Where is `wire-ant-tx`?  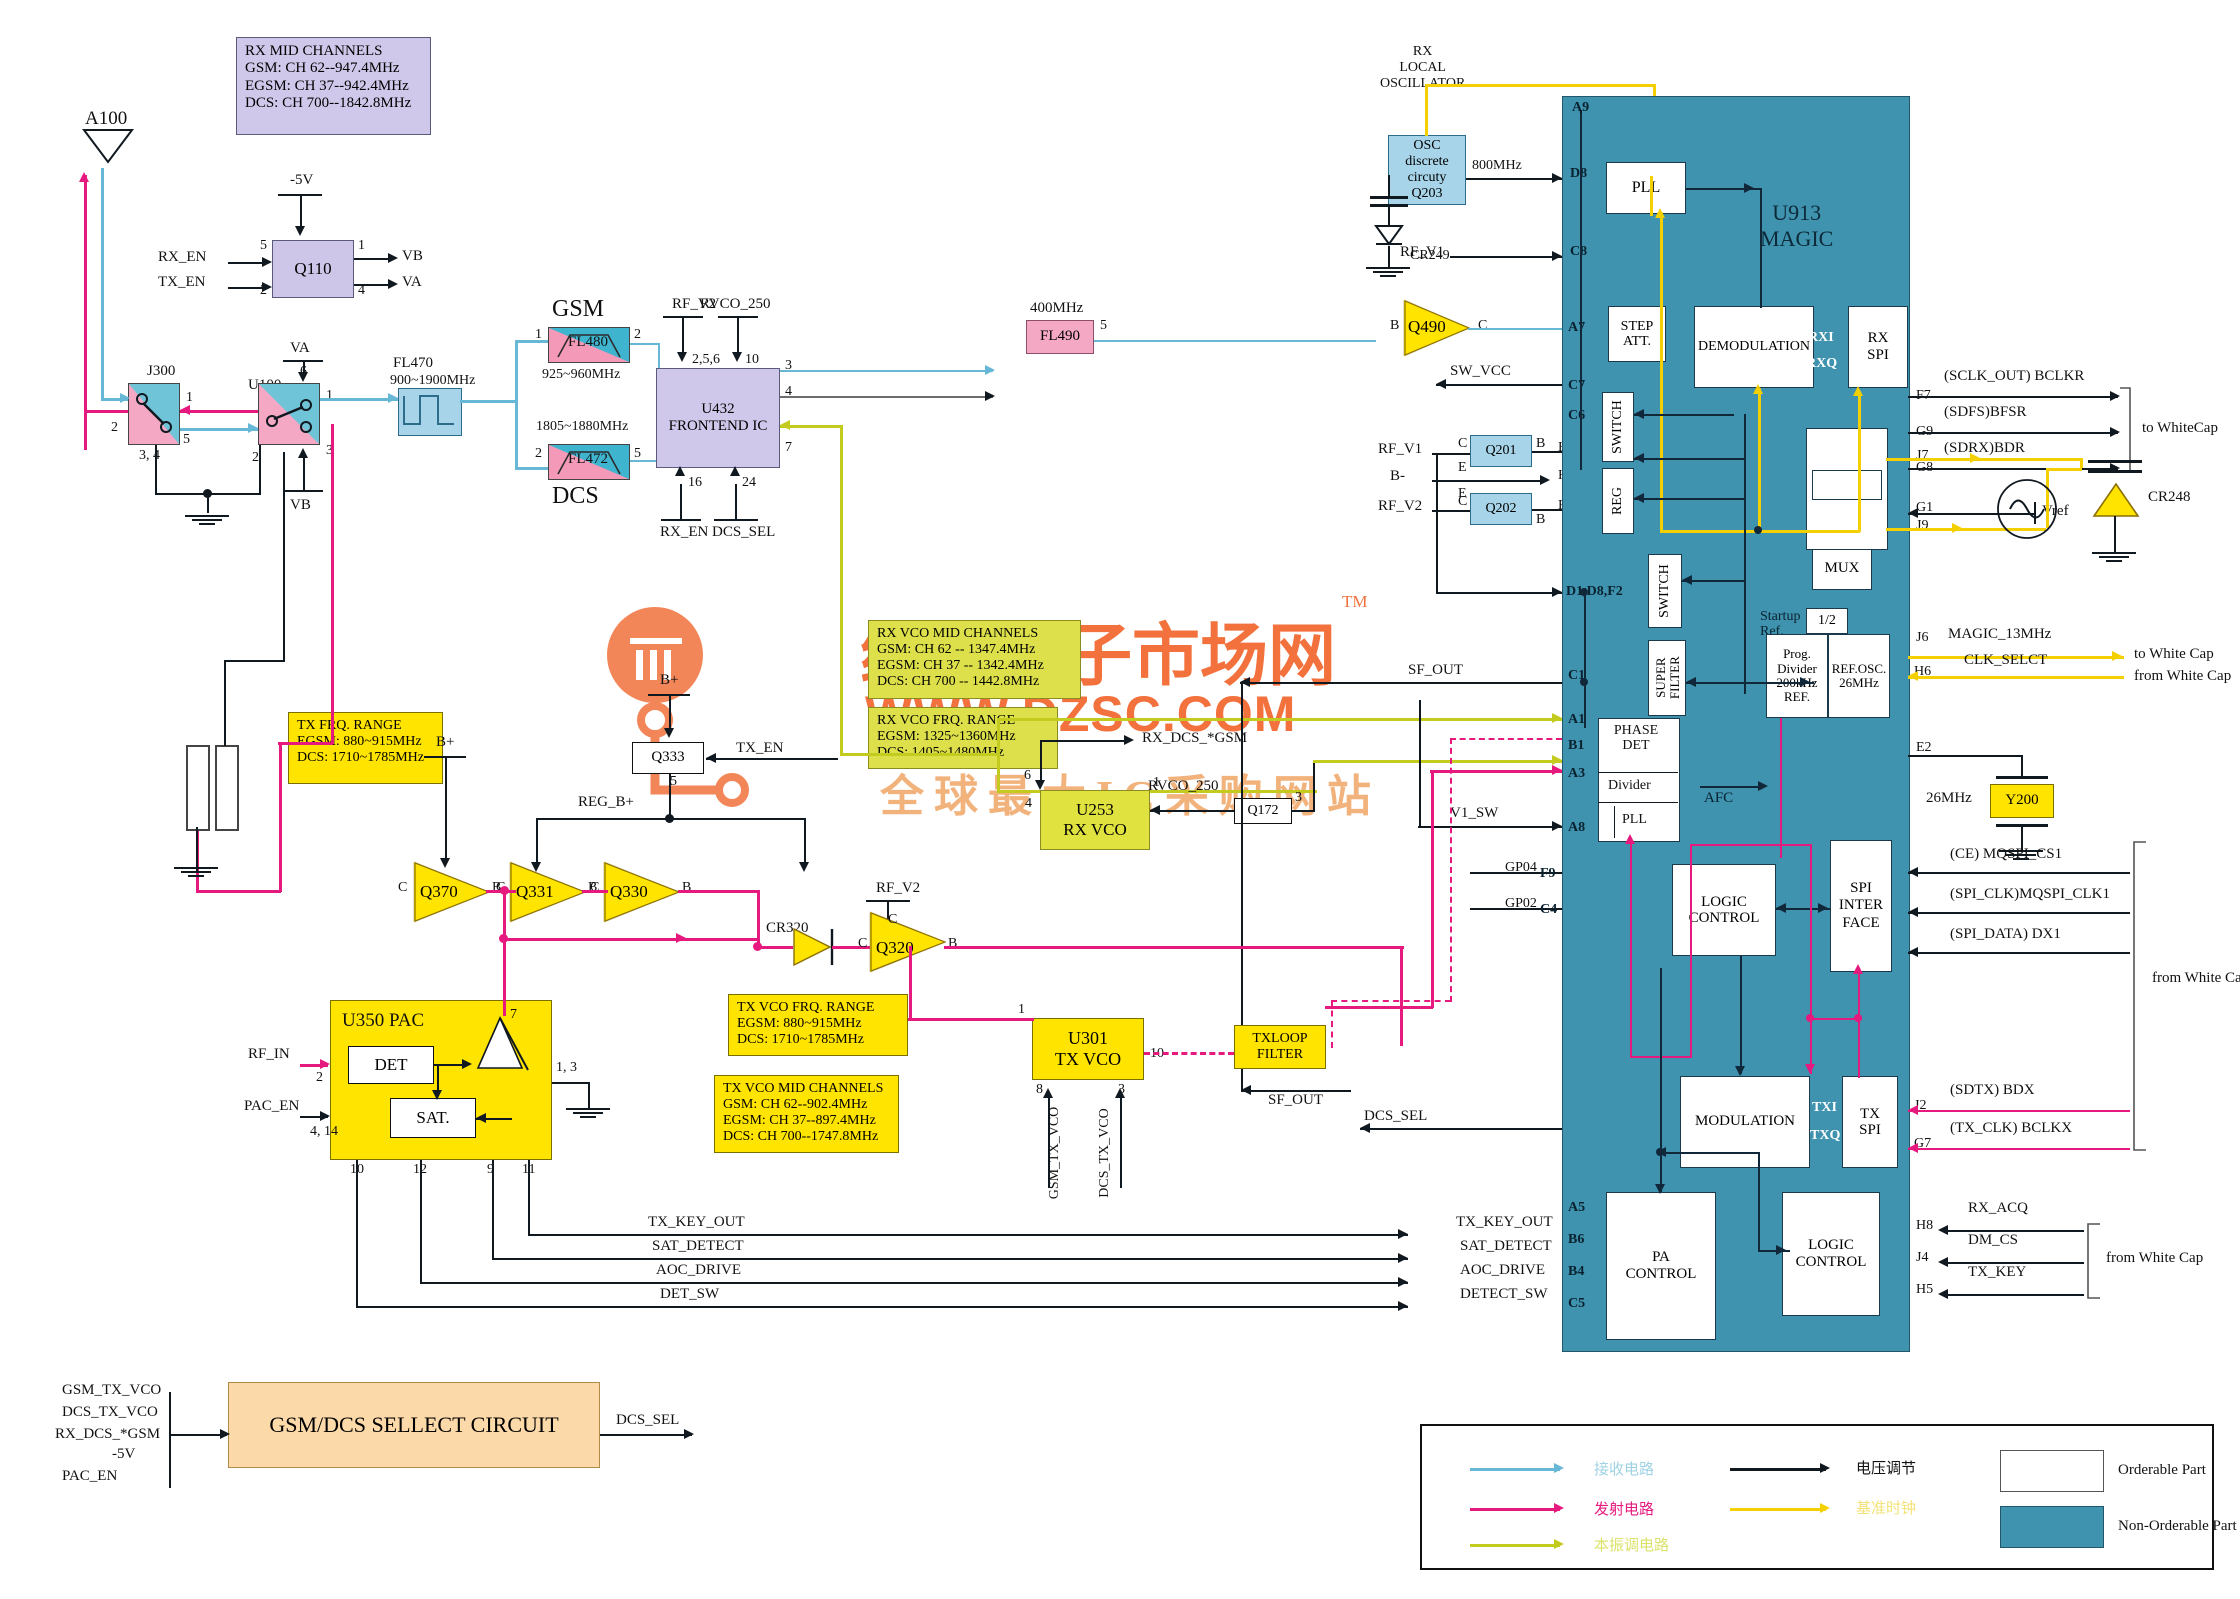 wire-ant-tx is located at coordinates (85, 312).